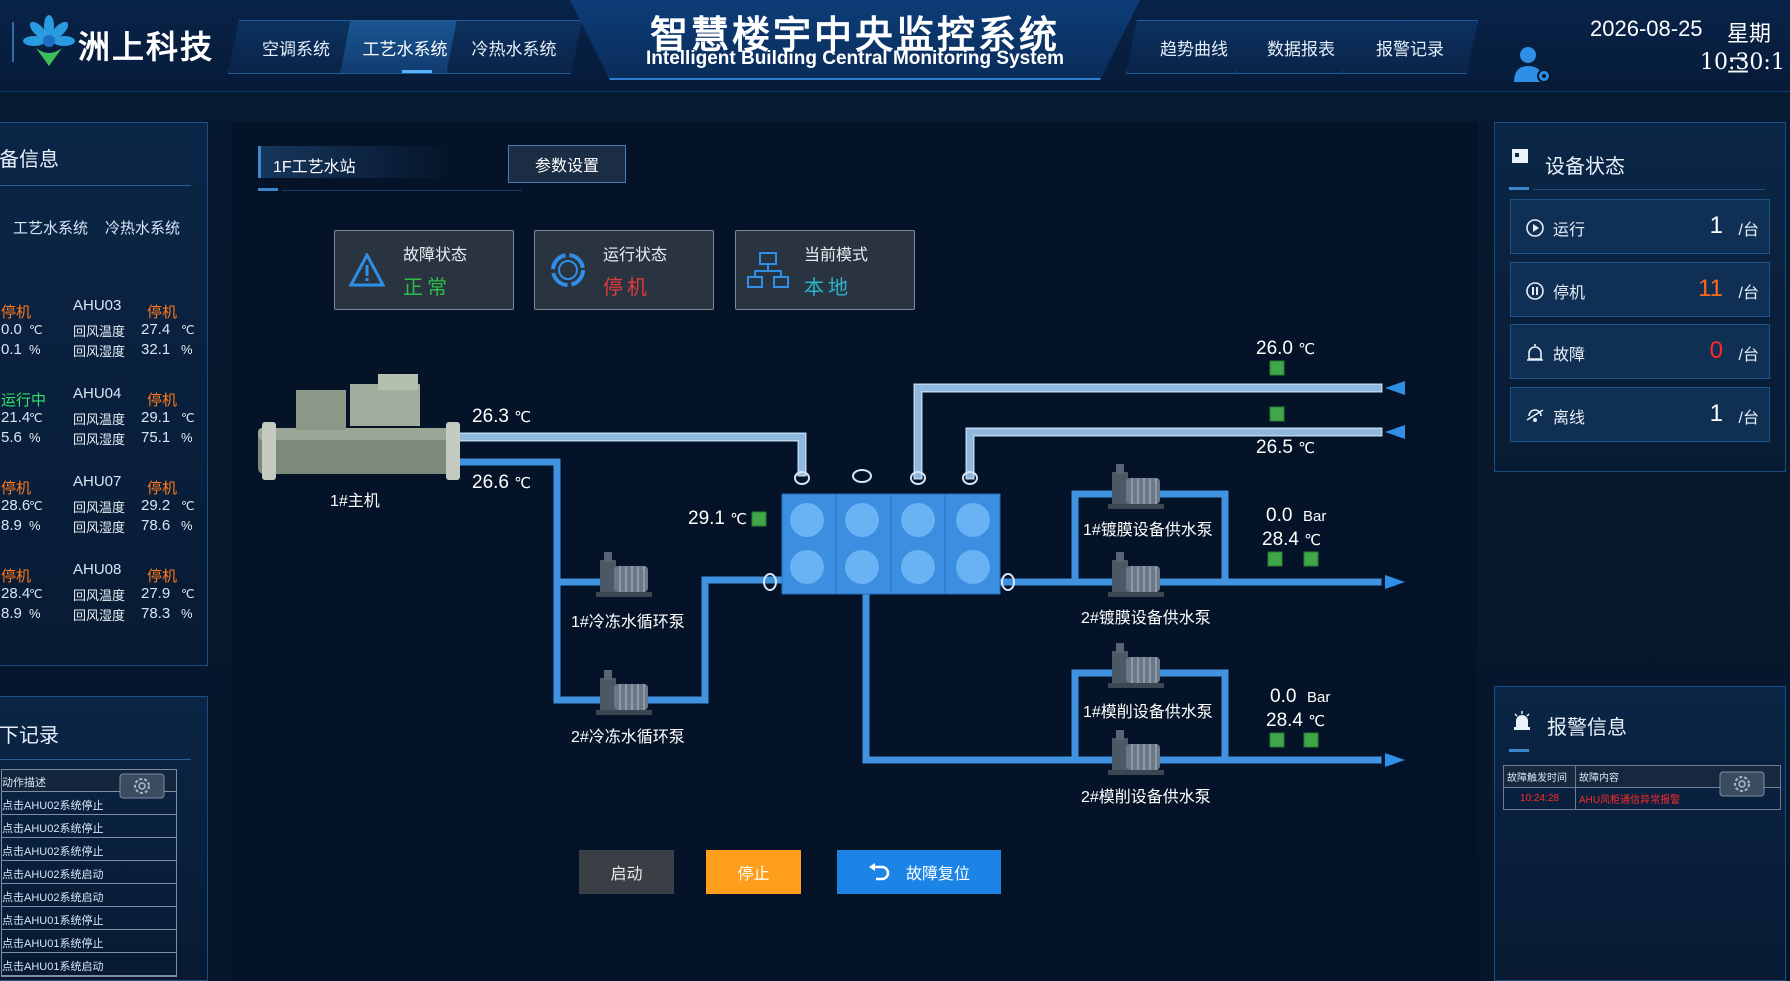 The height and width of the screenshot is (981, 1790). I want to click on nav-tab-label: 报警记录, so click(1410, 49).